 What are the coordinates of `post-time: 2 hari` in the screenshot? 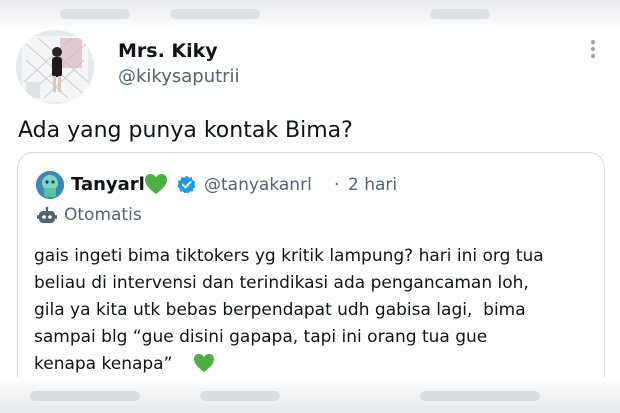 It's located at (372, 185).